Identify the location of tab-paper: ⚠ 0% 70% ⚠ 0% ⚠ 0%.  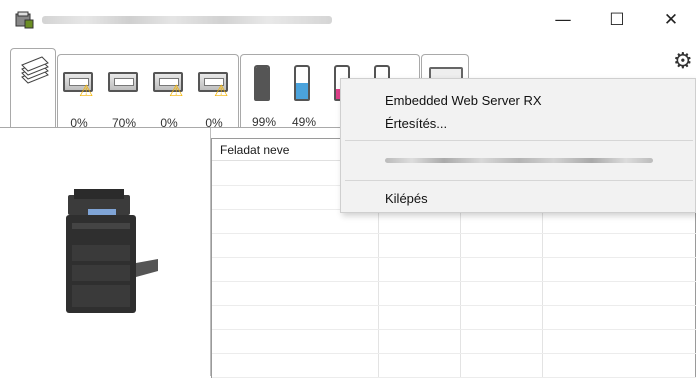
(148, 92).